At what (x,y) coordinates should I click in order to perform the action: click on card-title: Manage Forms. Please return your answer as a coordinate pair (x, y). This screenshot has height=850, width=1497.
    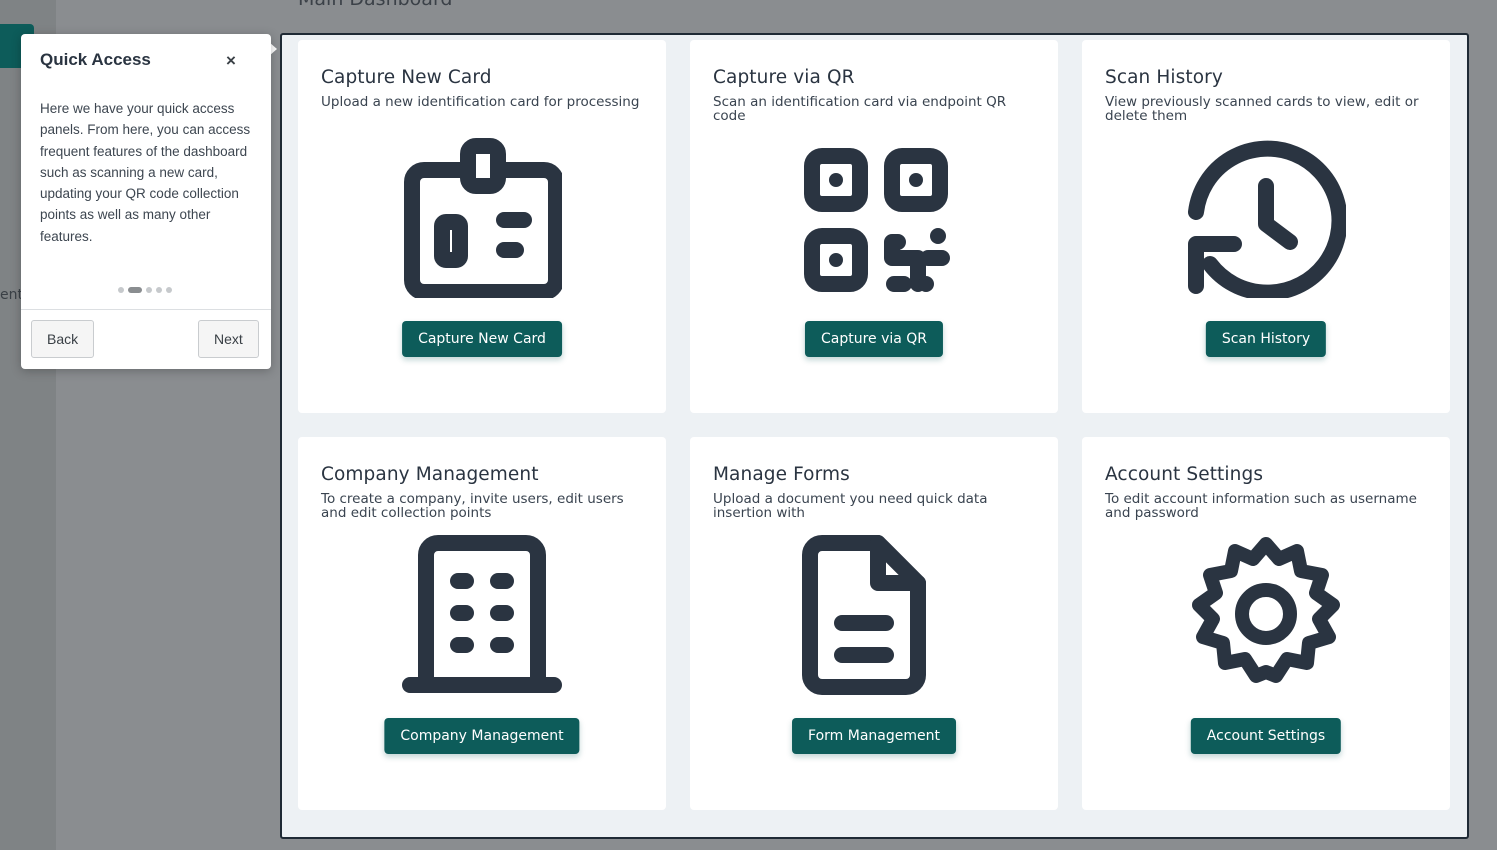
    Looking at the image, I should click on (781, 474).